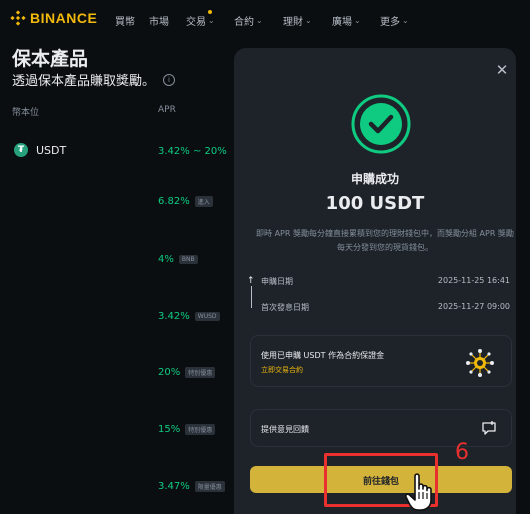 Image resolution: width=530 pixels, height=514 pixels. Describe the element at coordinates (323, 355) in the screenshot. I see `collateral-card-text: 使用已申購 USDT 作為合約保證金` at that location.